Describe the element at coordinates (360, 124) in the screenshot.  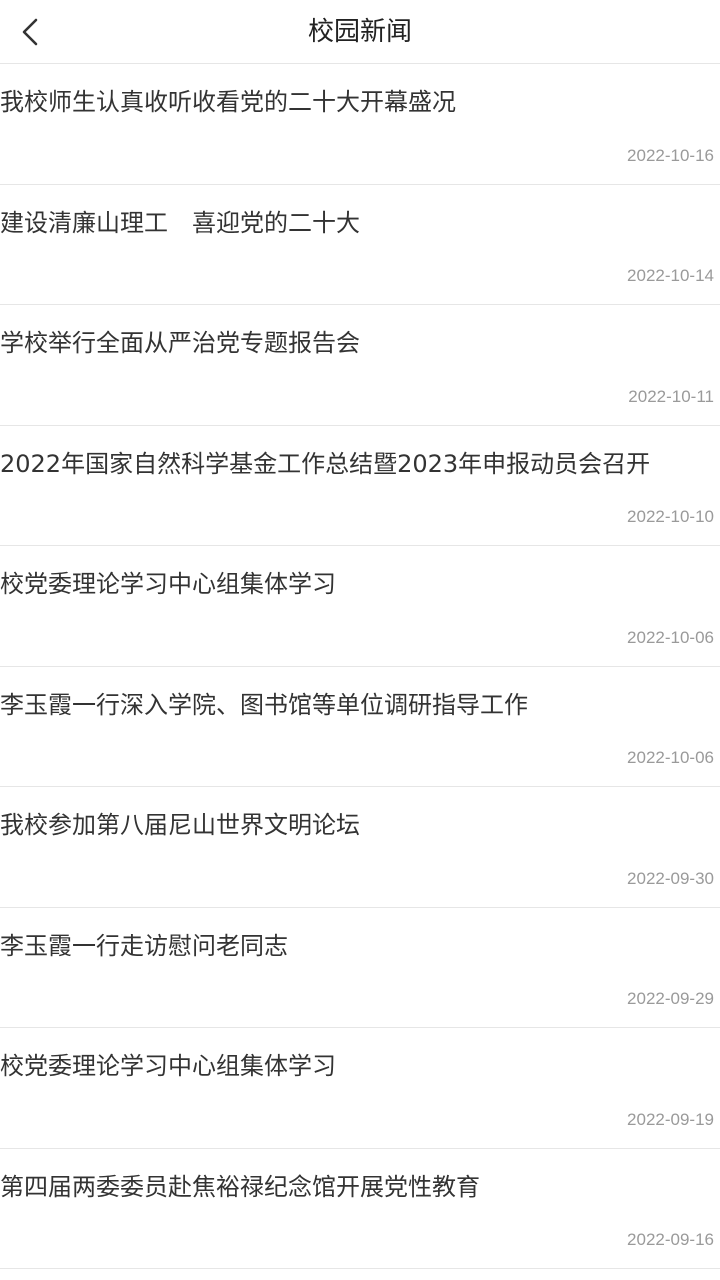
I see `news-item: 我校师生认真收听收看党的二十大开幕盛况 2022-10-16` at that location.